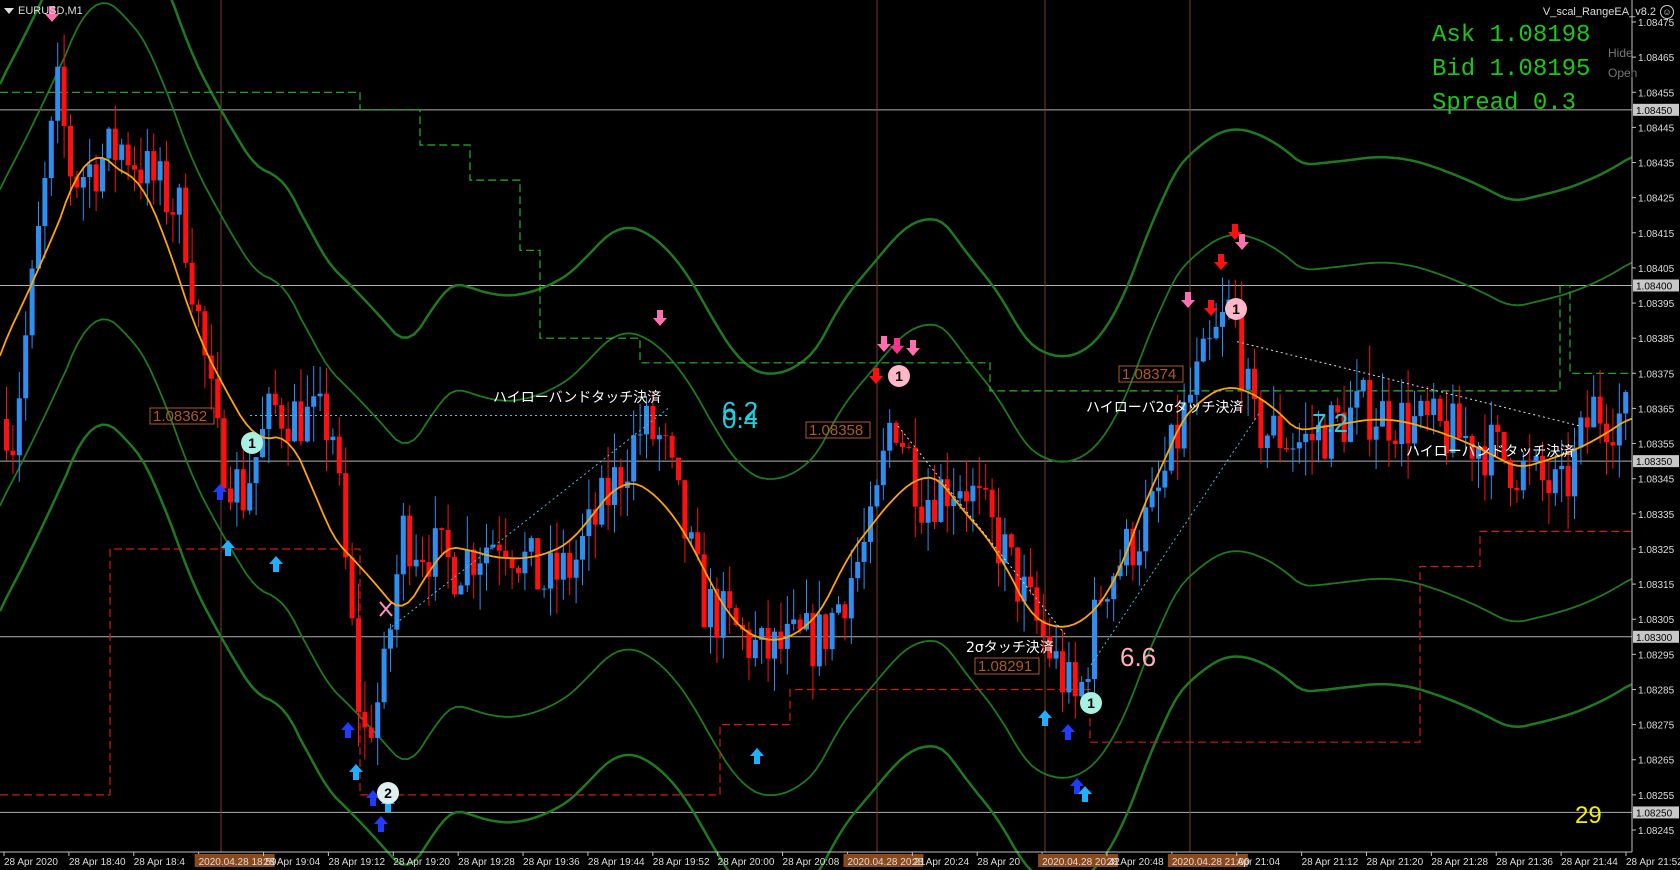 This screenshot has height=870, width=1680. What do you see at coordinates (1620, 53) in the screenshot?
I see `hide-button: Hide` at bounding box center [1620, 53].